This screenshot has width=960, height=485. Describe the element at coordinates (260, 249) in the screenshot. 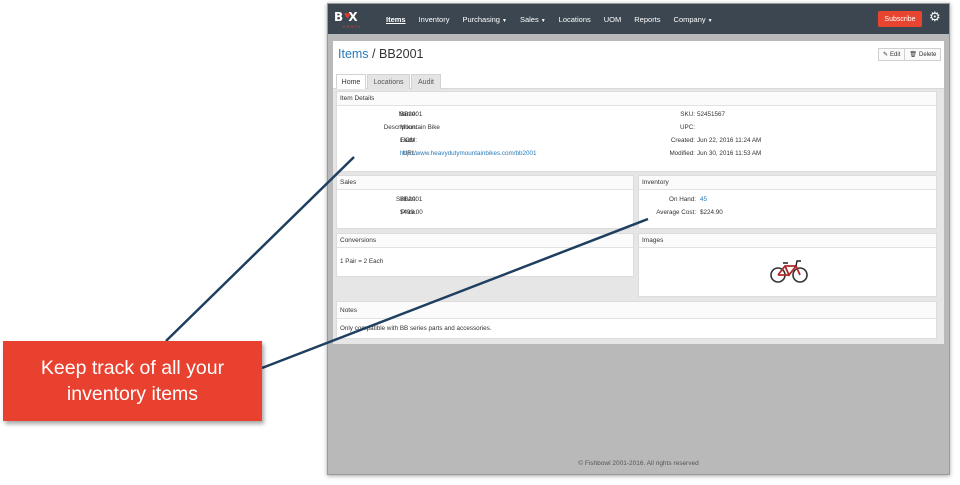

I see `pointer-line-url` at that location.